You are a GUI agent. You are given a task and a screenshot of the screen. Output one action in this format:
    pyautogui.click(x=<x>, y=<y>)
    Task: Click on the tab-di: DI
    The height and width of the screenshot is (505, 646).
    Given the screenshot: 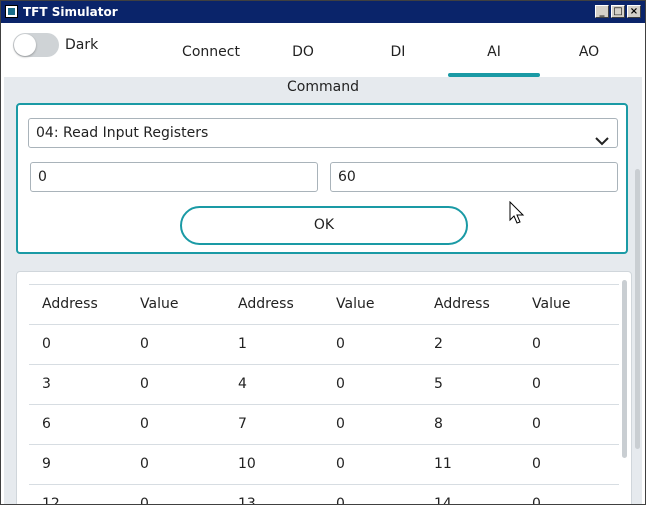 What is the action you would take?
    pyautogui.click(x=398, y=50)
    